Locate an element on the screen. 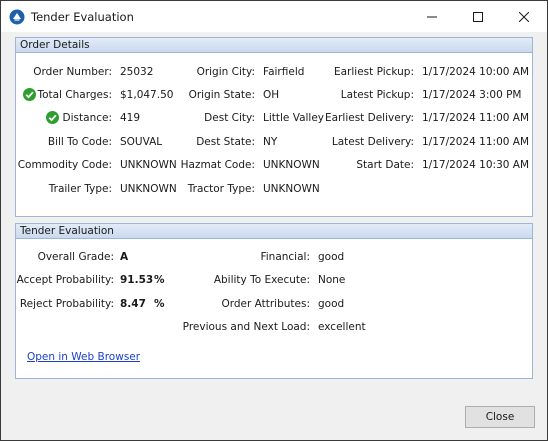 This screenshot has width=548, height=441. overall-grade-label: Overall Grade: is located at coordinates (75, 257).